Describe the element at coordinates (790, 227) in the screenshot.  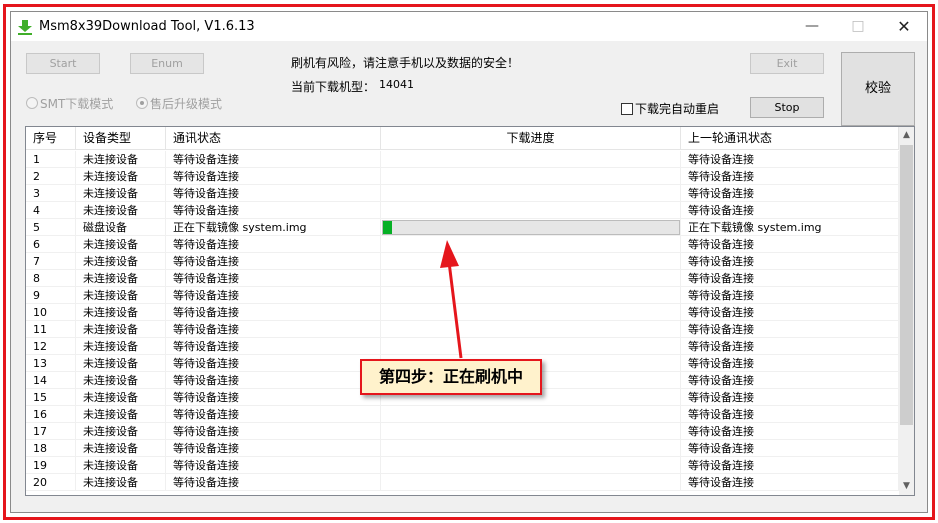
I see `row-last-status: 正在下载镜像 system.img` at that location.